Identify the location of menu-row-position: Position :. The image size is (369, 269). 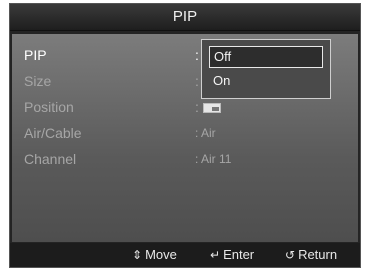
(183, 107).